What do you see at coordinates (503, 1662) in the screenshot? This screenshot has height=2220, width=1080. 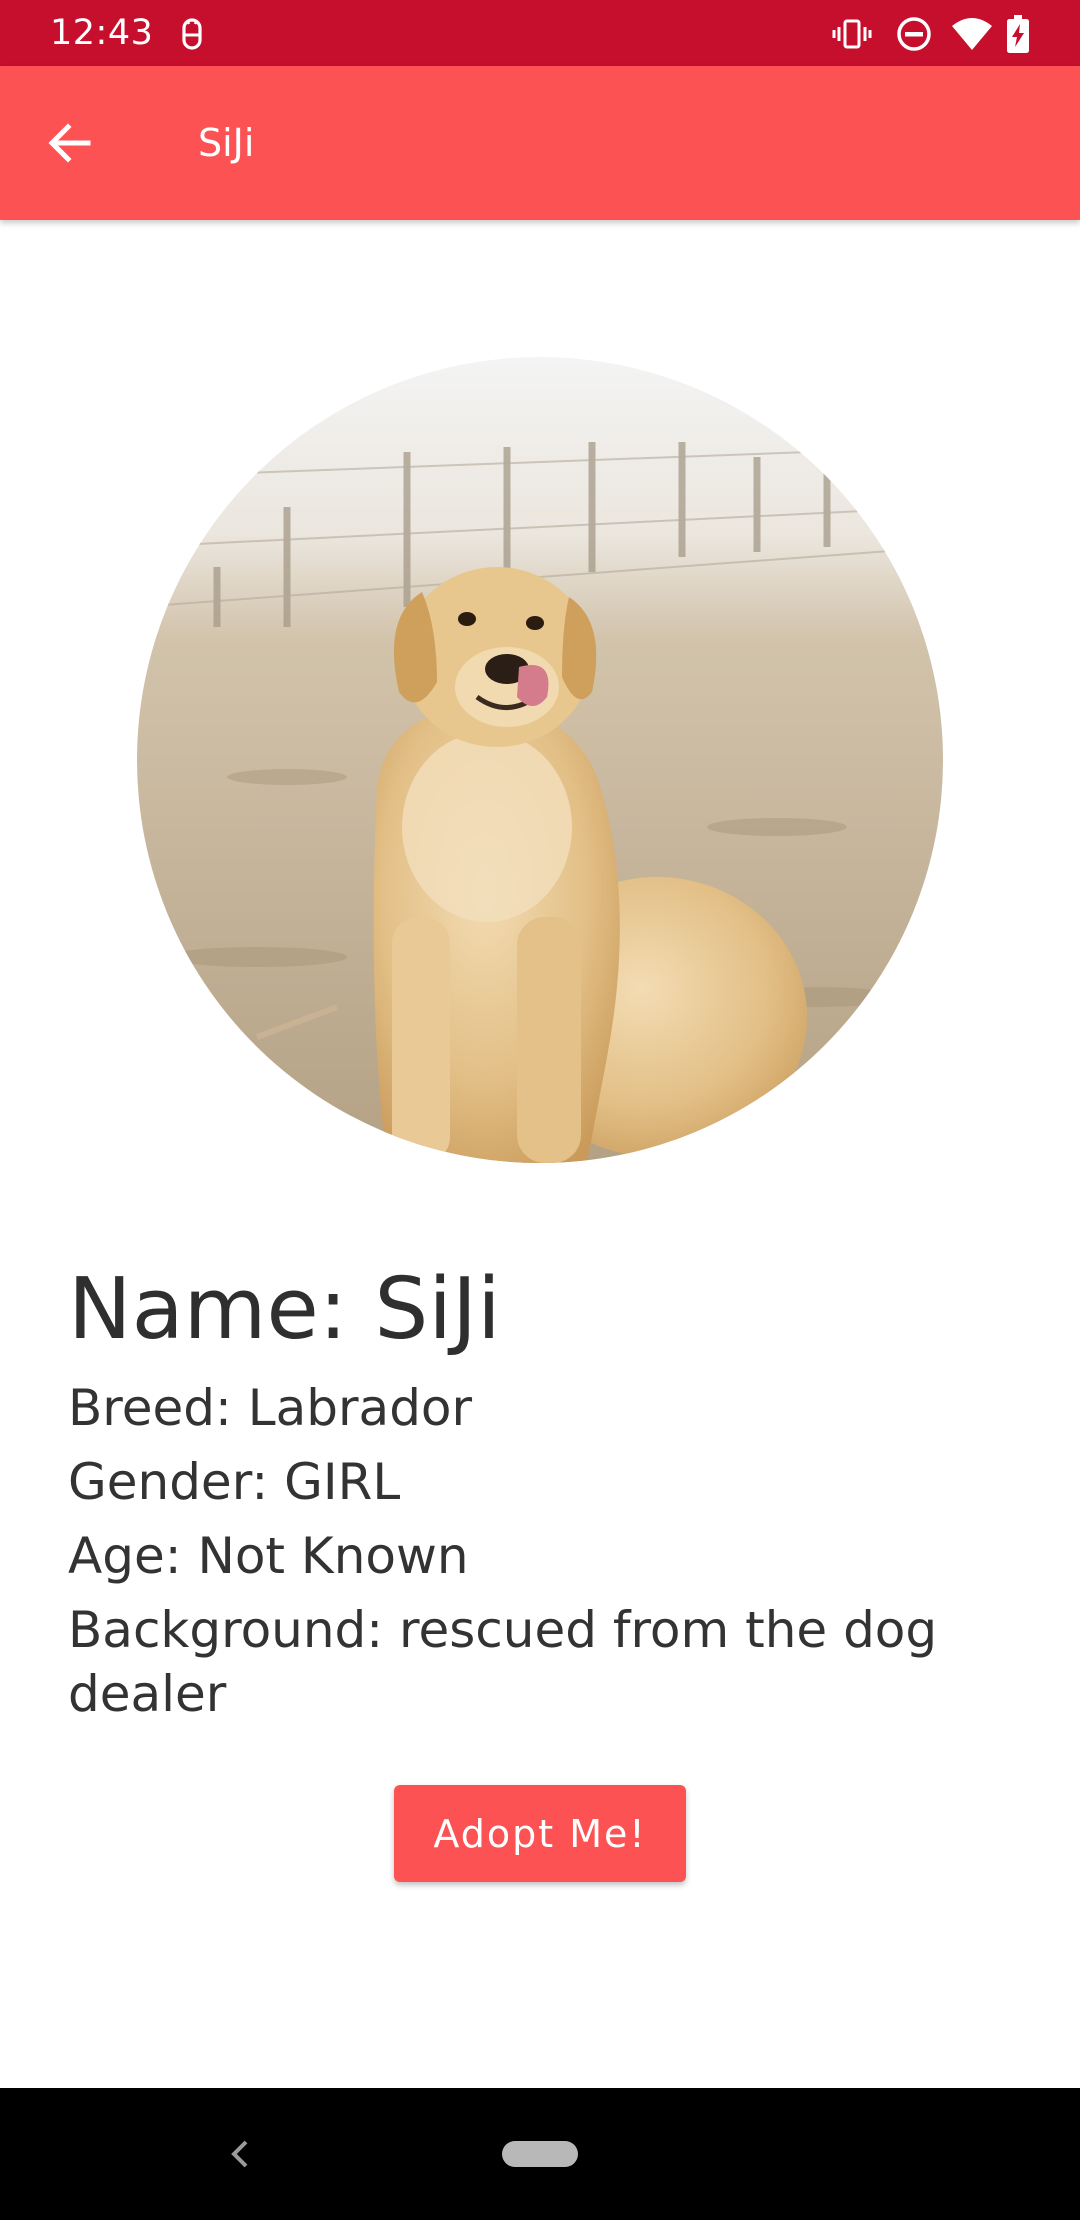 I see `dog-background: Background: rescued from the dog dealer` at bounding box center [503, 1662].